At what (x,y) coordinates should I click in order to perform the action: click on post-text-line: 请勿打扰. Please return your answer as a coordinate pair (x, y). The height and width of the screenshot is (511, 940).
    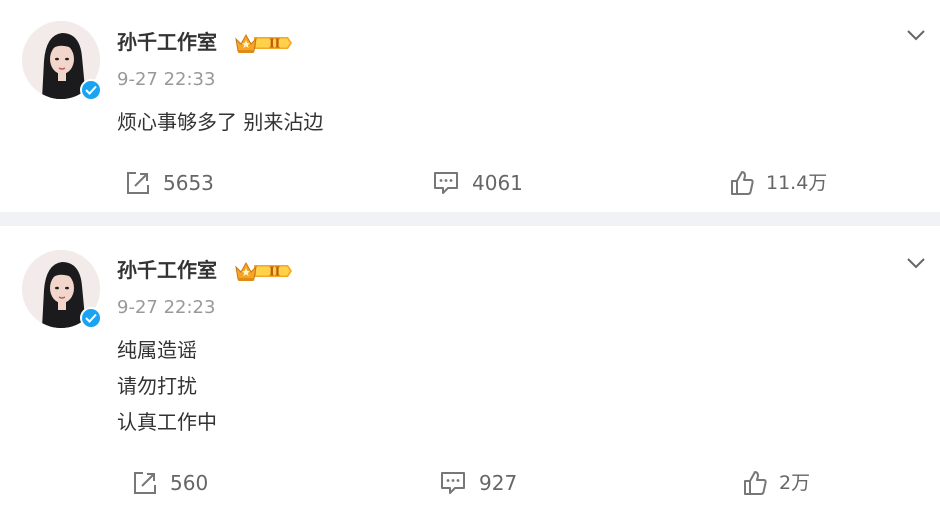
    Looking at the image, I should click on (157, 386).